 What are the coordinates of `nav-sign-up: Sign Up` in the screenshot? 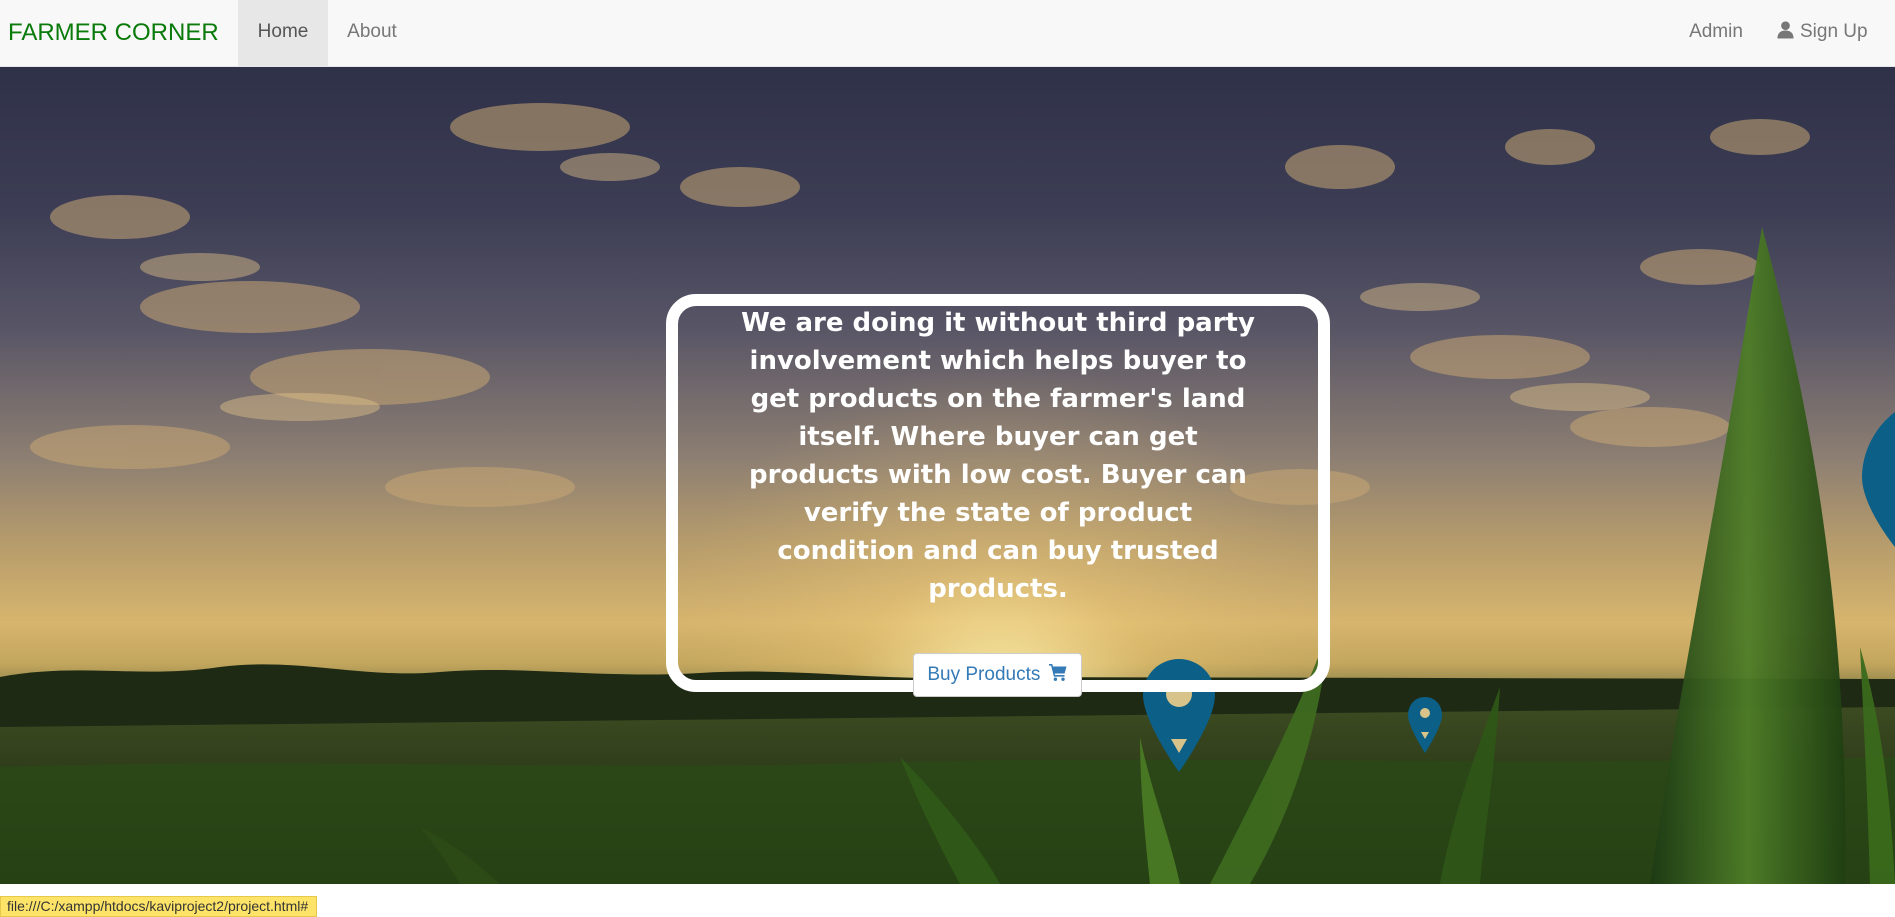 It's located at (1835, 33).